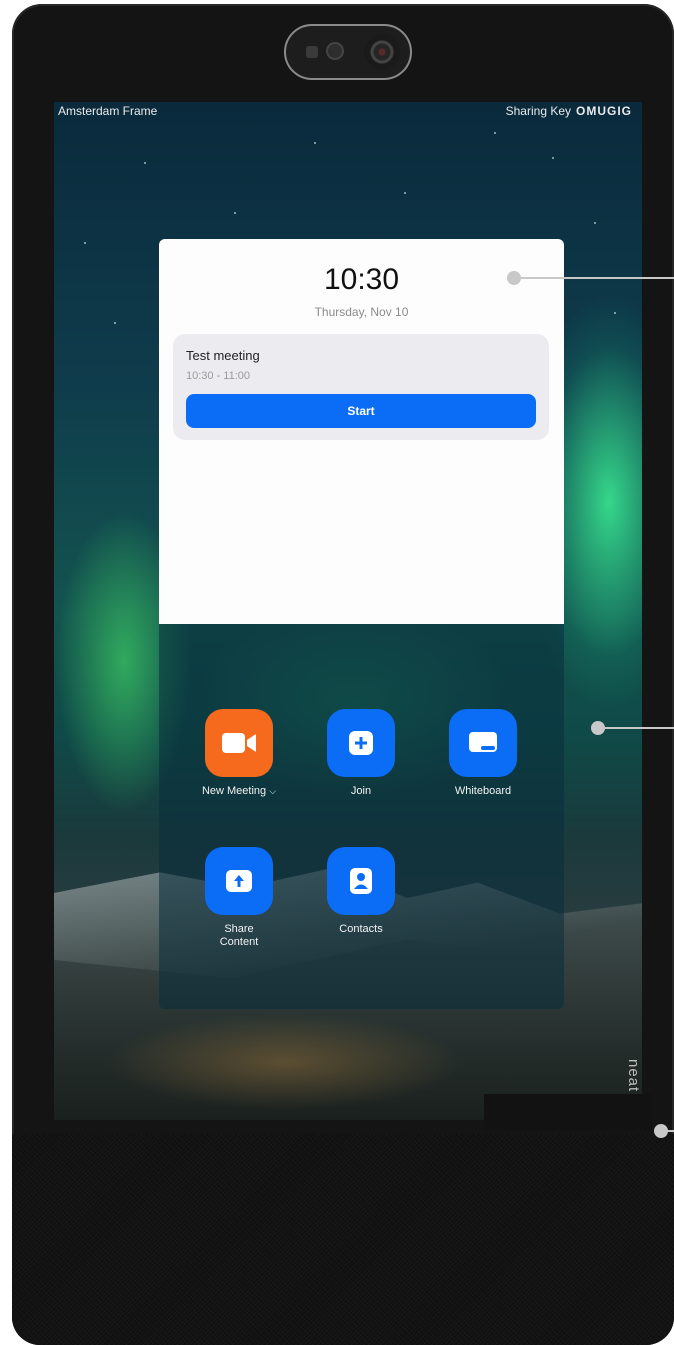 The image size is (674, 1345). I want to click on brand-logo: neat, so click(633, 1076).